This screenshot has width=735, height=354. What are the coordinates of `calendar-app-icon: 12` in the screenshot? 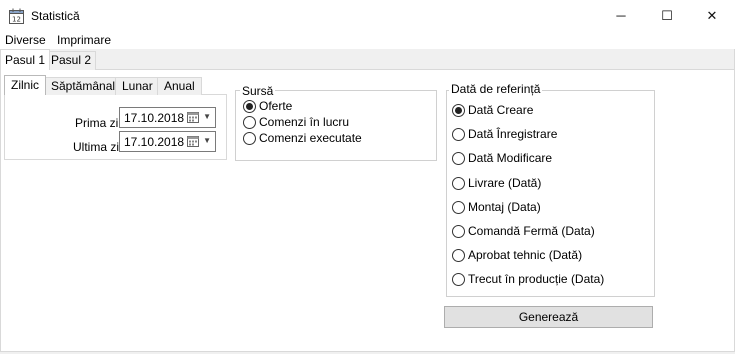 It's located at (17, 16).